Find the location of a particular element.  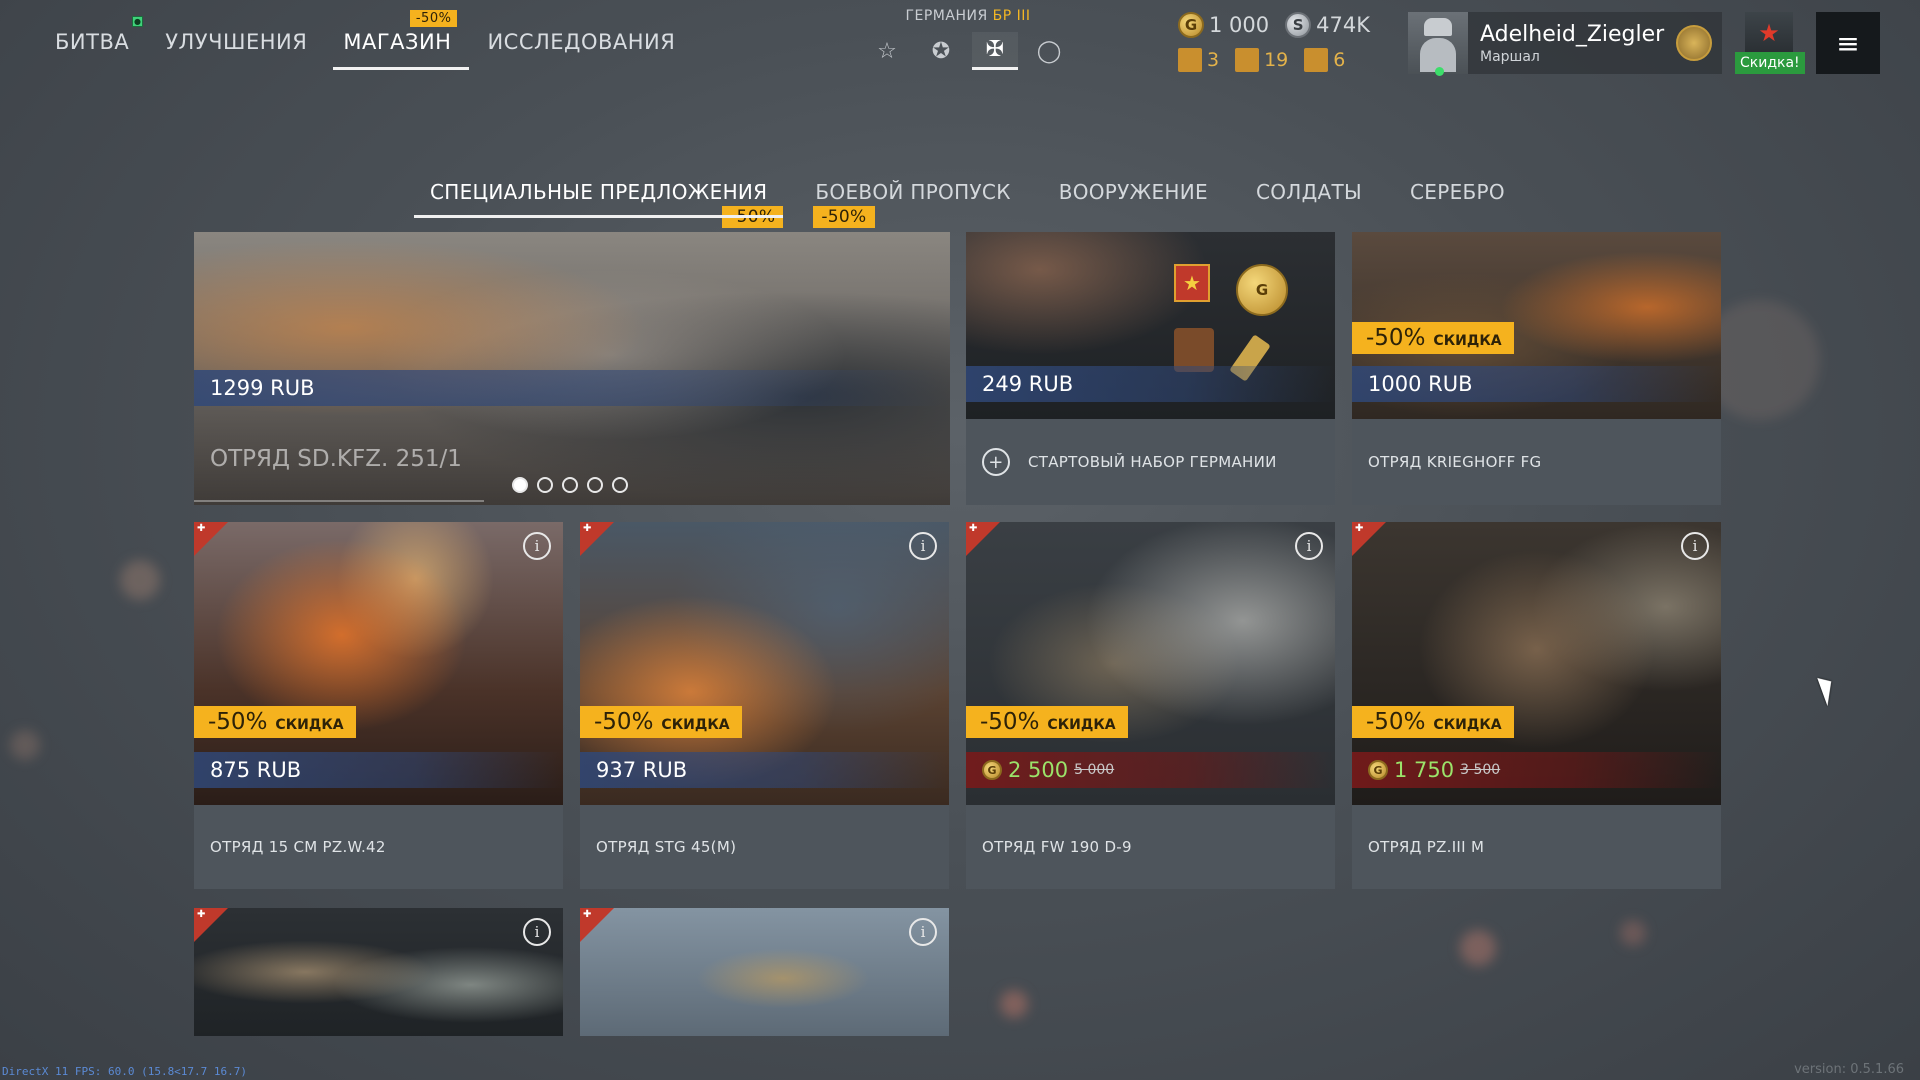

offer-caption: ОТРЯД PZ.III M is located at coordinates (1536, 847).